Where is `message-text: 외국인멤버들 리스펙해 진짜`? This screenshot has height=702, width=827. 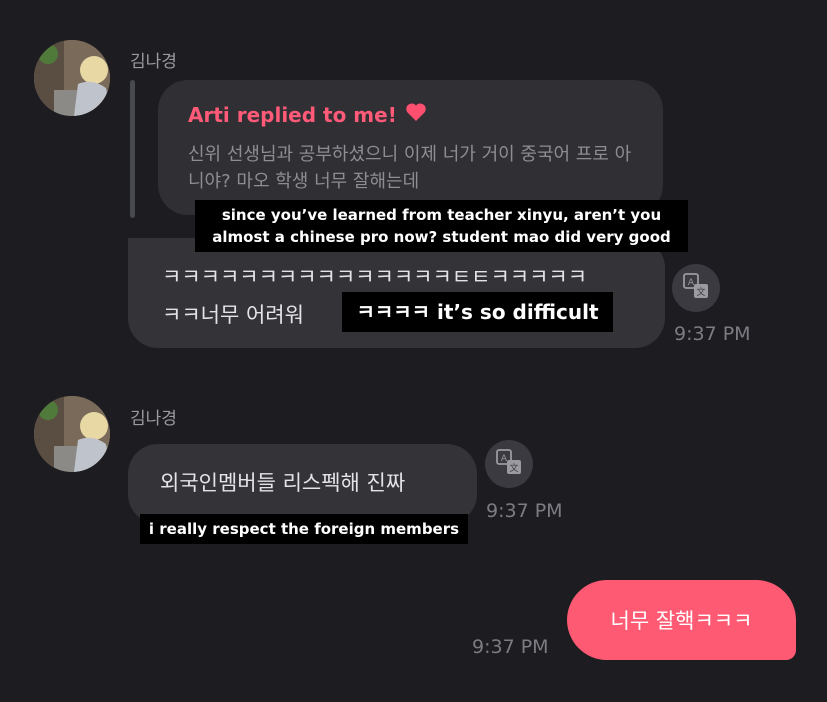
message-text: 외국인멤버들 리스펙해 진짜 is located at coordinates (283, 483).